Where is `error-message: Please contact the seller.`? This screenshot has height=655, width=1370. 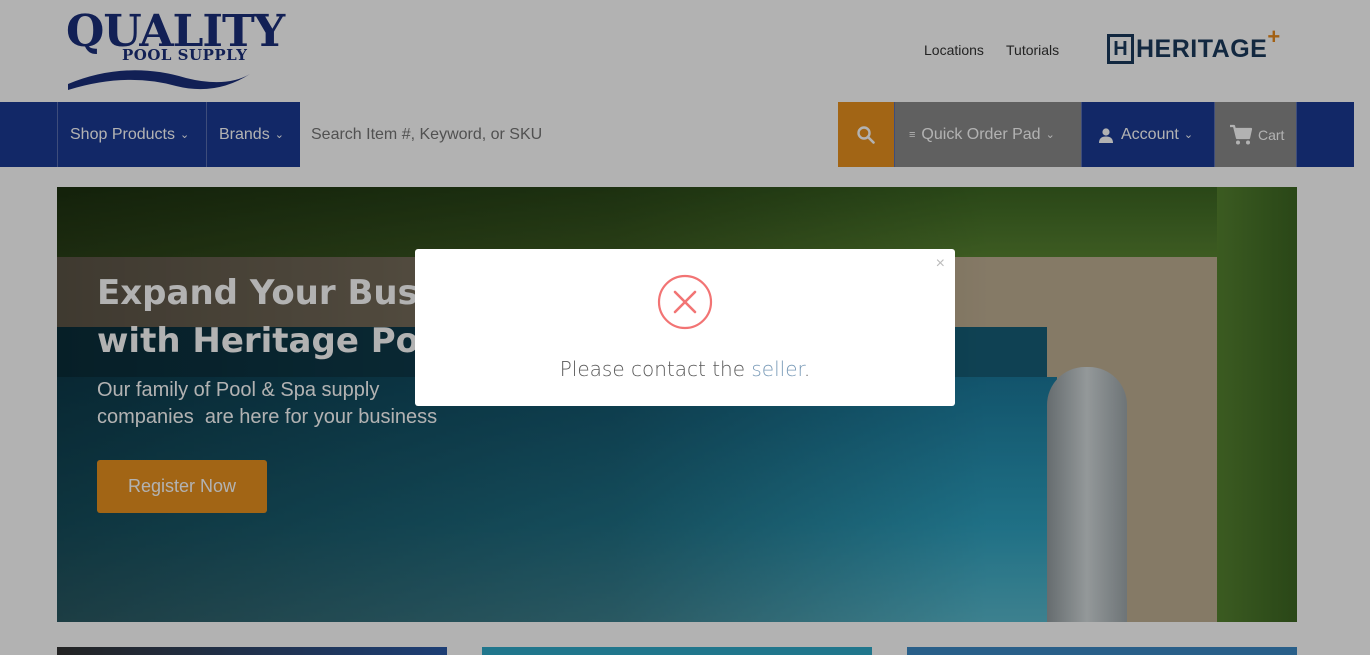
error-message: Please contact the seller. is located at coordinates (685, 369).